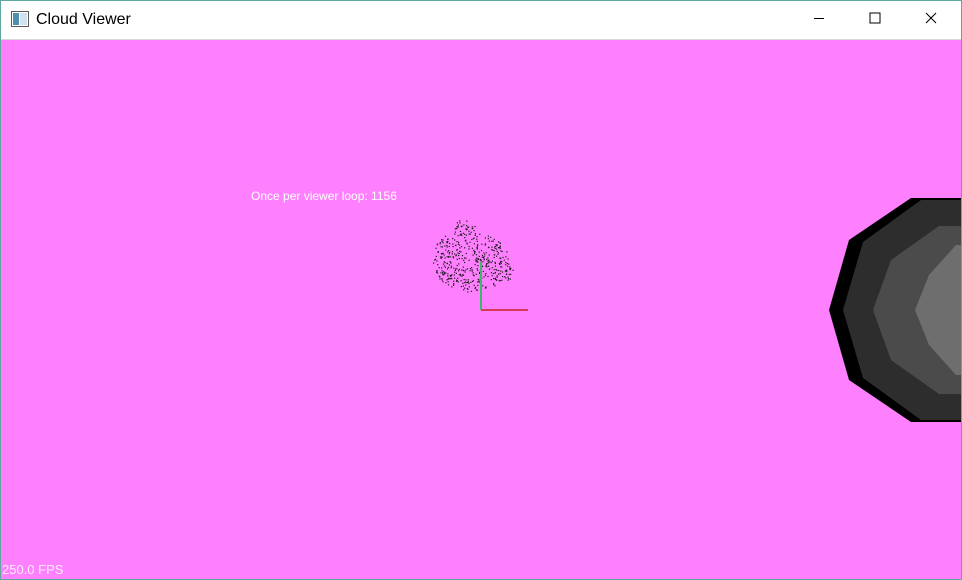 Image resolution: width=962 pixels, height=580 pixels. Describe the element at coordinates (83, 19) in the screenshot. I see `window-title: Cloud Viewer` at that location.